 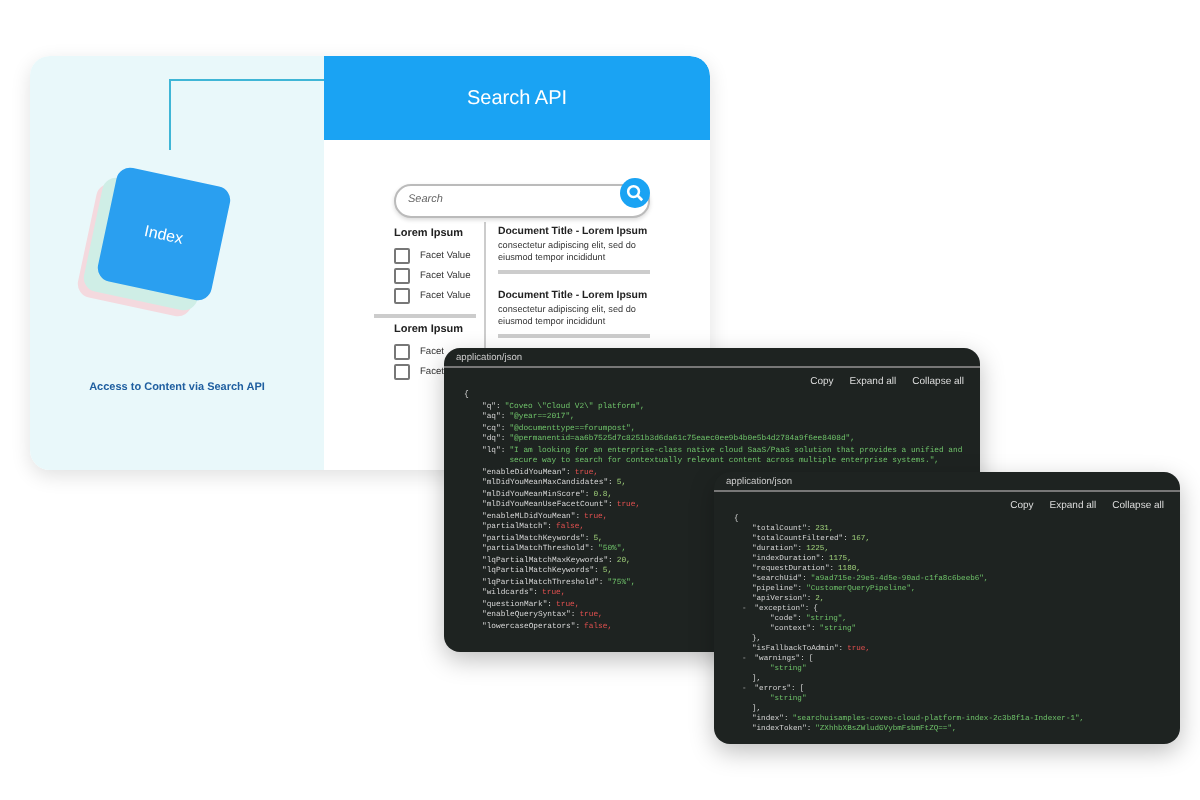 I want to click on search-icon, so click(x=635, y=193).